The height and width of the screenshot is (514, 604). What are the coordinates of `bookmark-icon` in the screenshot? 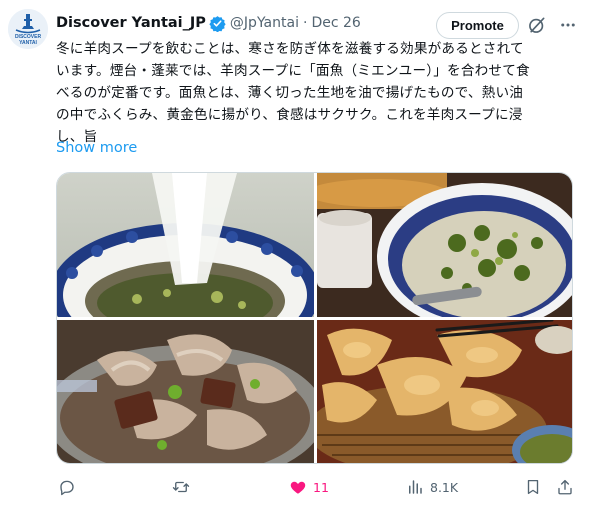 It's located at (533, 487).